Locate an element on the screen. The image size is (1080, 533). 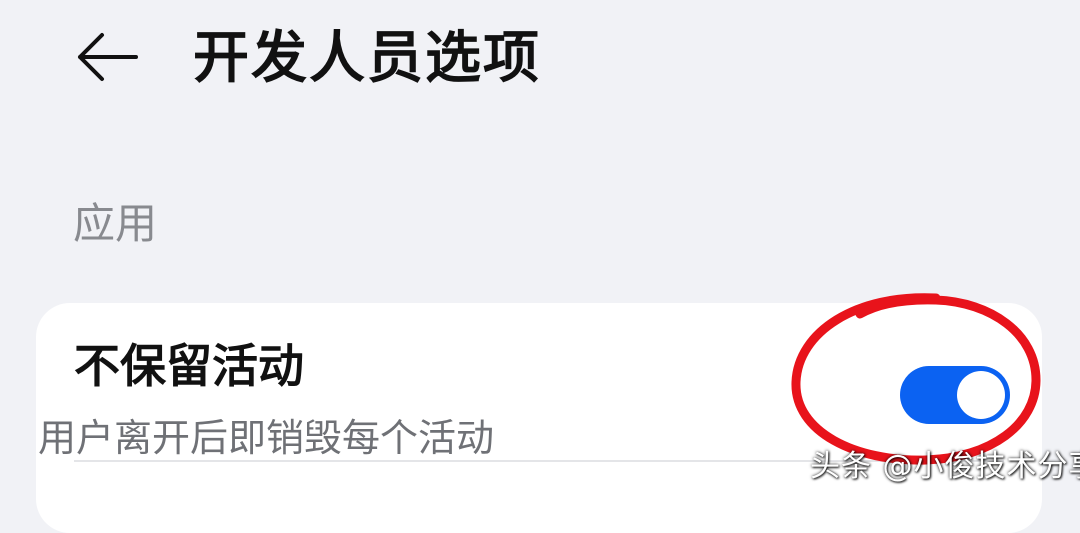
dont-keep-activities-toggle is located at coordinates (955, 395).